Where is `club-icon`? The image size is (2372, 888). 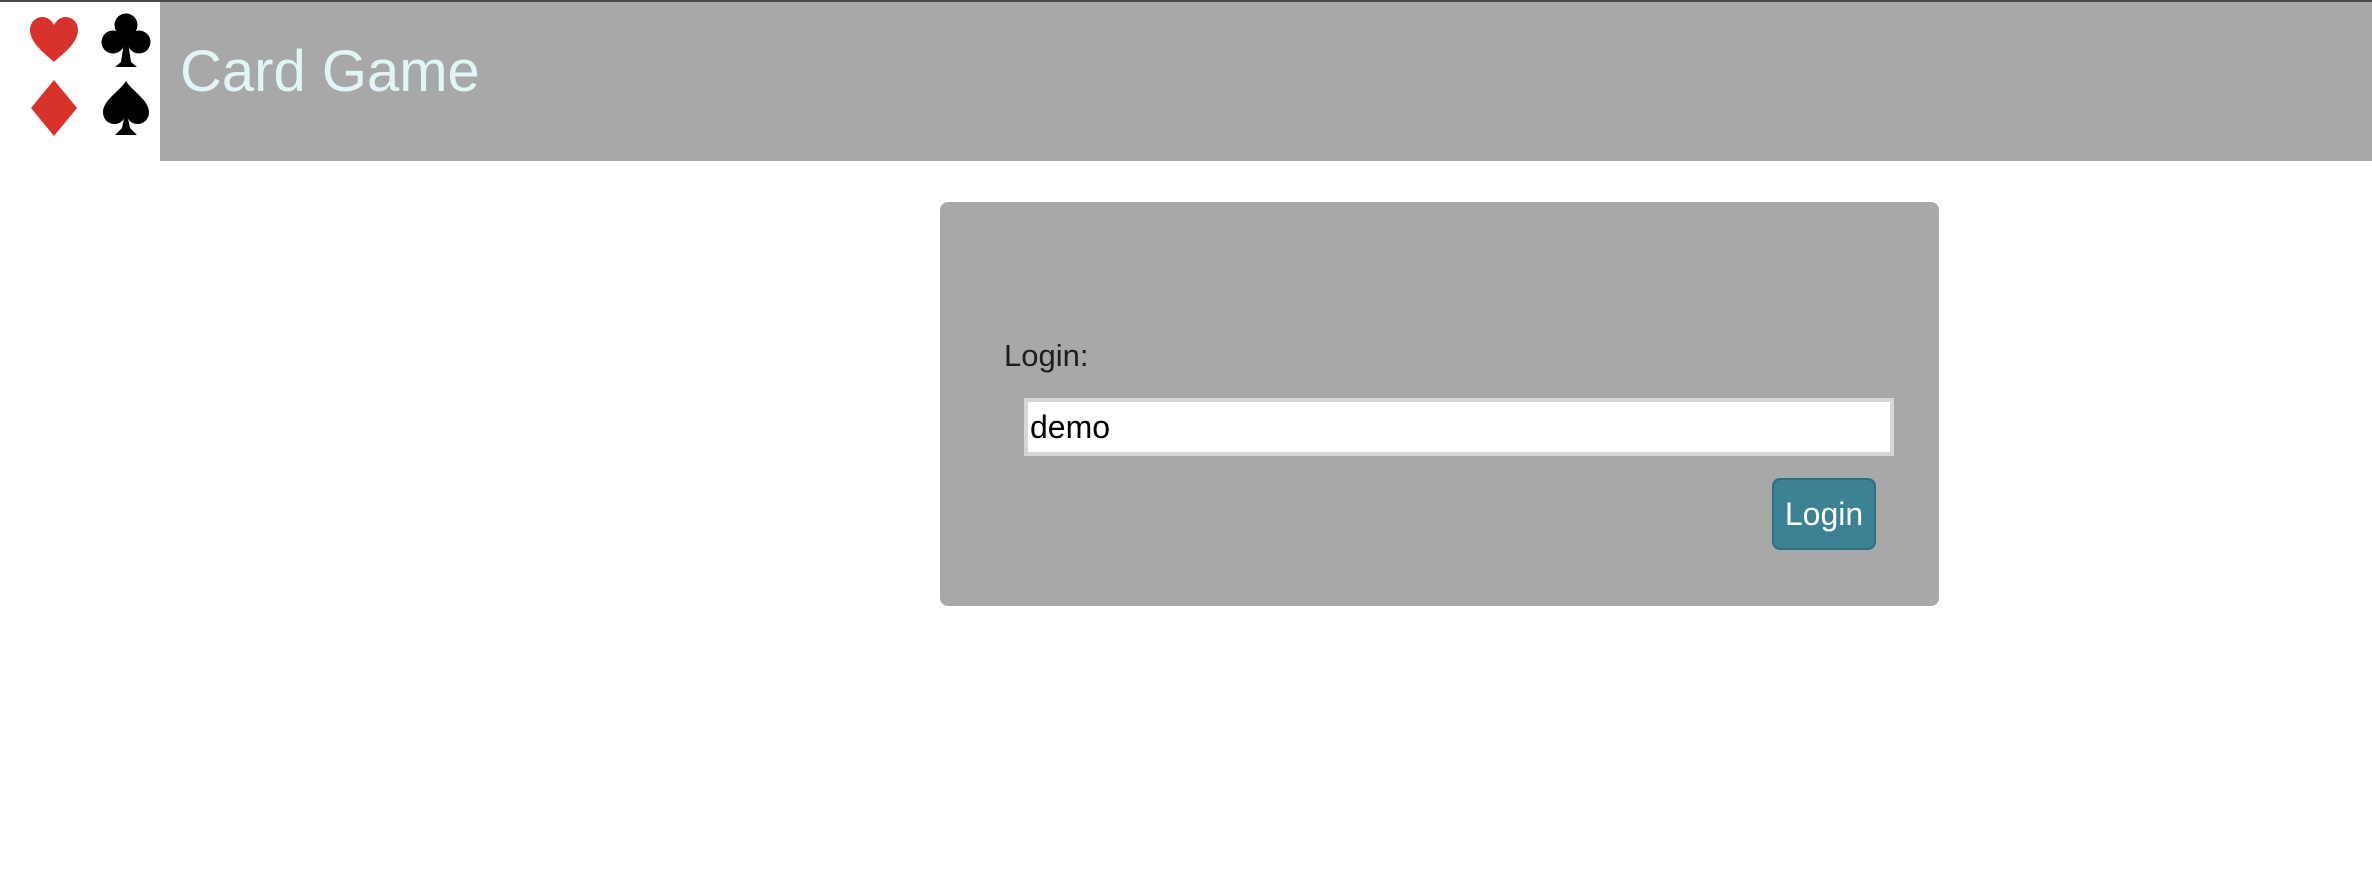 club-icon is located at coordinates (126, 40).